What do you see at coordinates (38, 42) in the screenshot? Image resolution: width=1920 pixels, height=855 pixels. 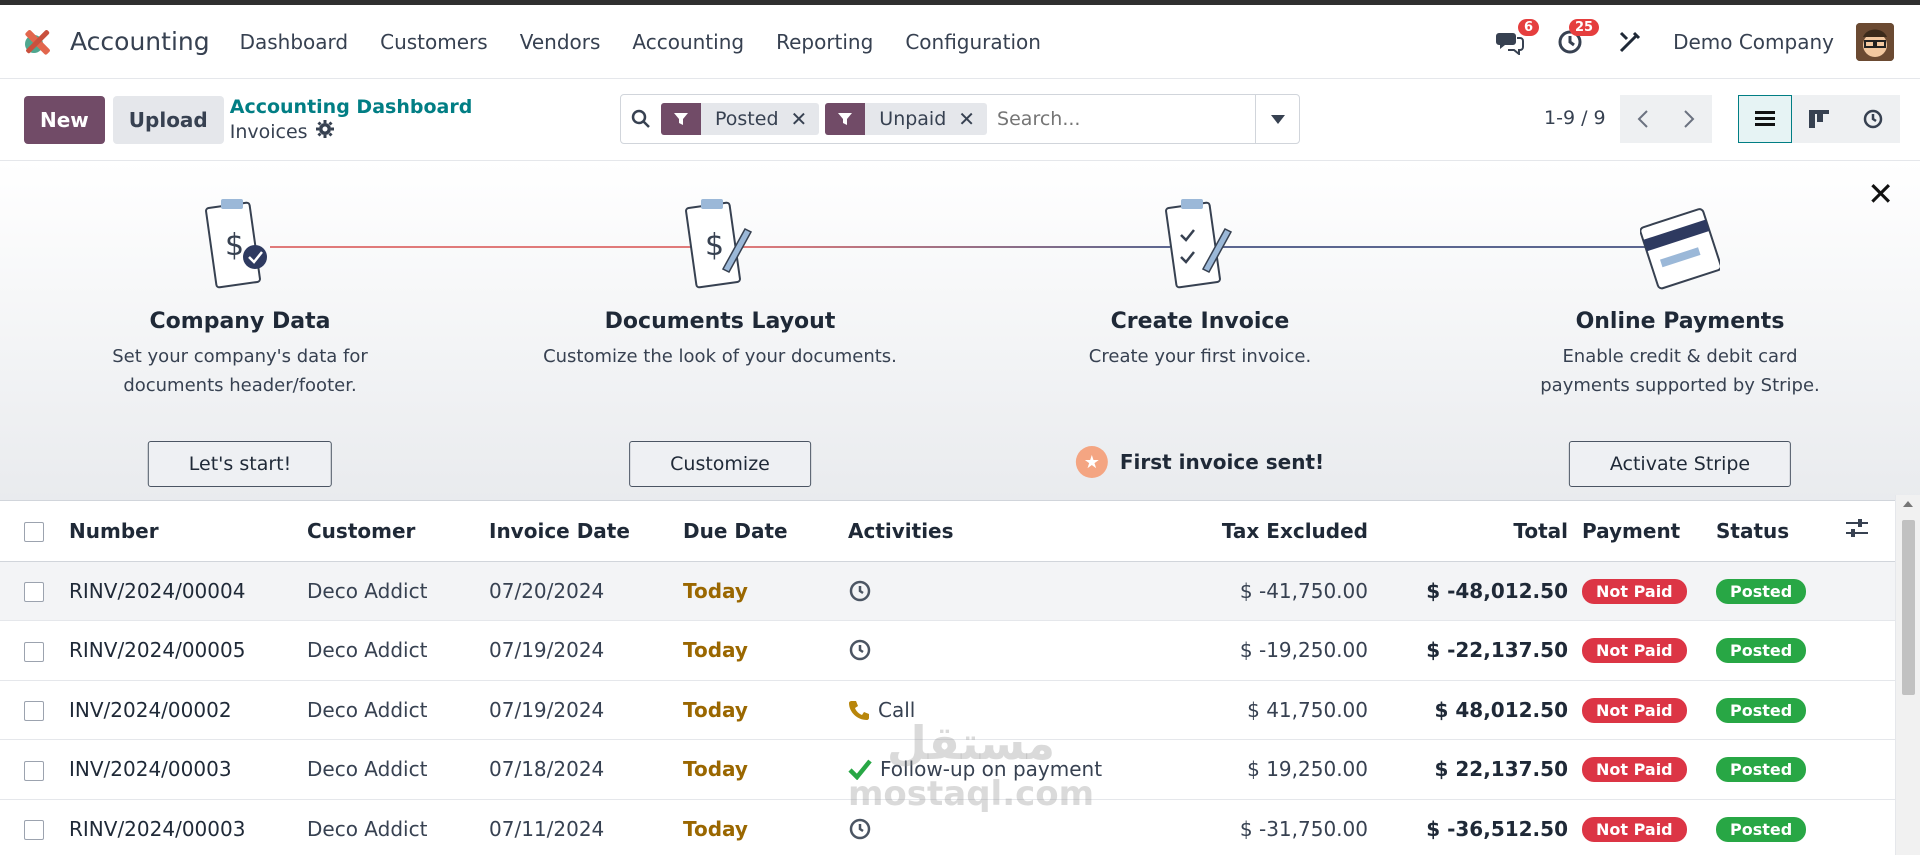 I see `accounting-logo-icon` at bounding box center [38, 42].